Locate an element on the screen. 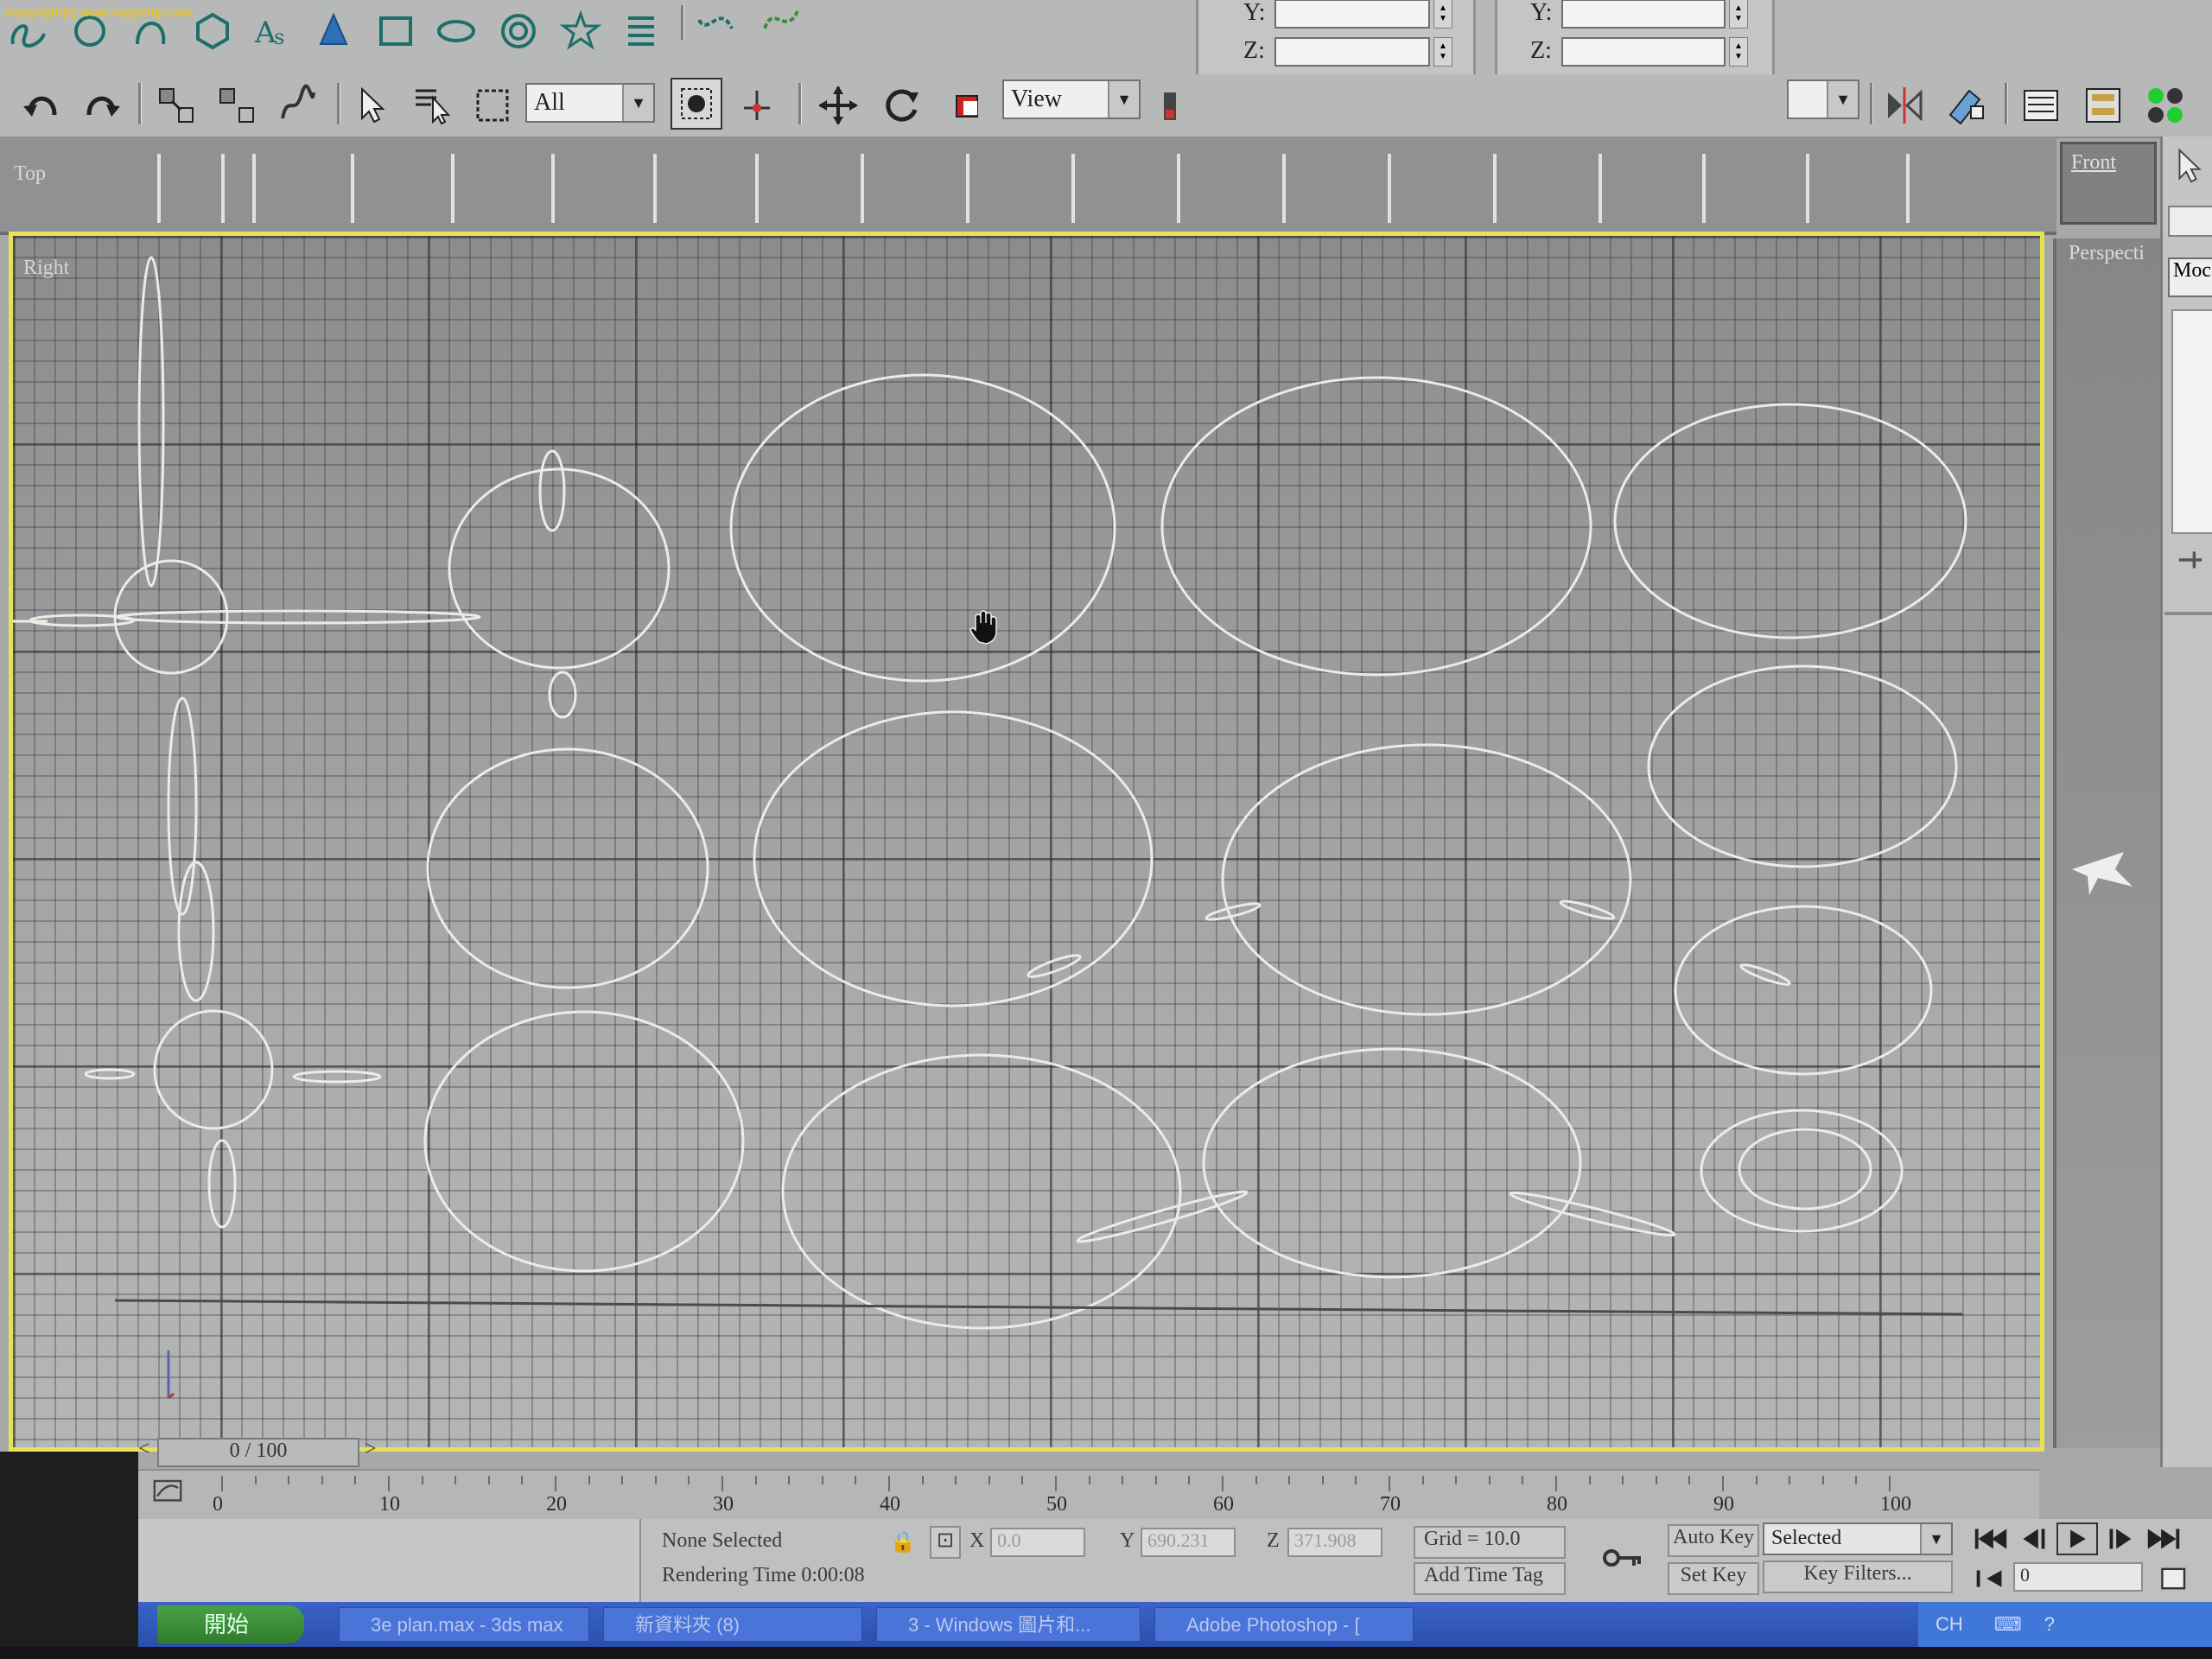 The height and width of the screenshot is (1659, 2212). tray-help-icon: ? is located at coordinates (2049, 1624).